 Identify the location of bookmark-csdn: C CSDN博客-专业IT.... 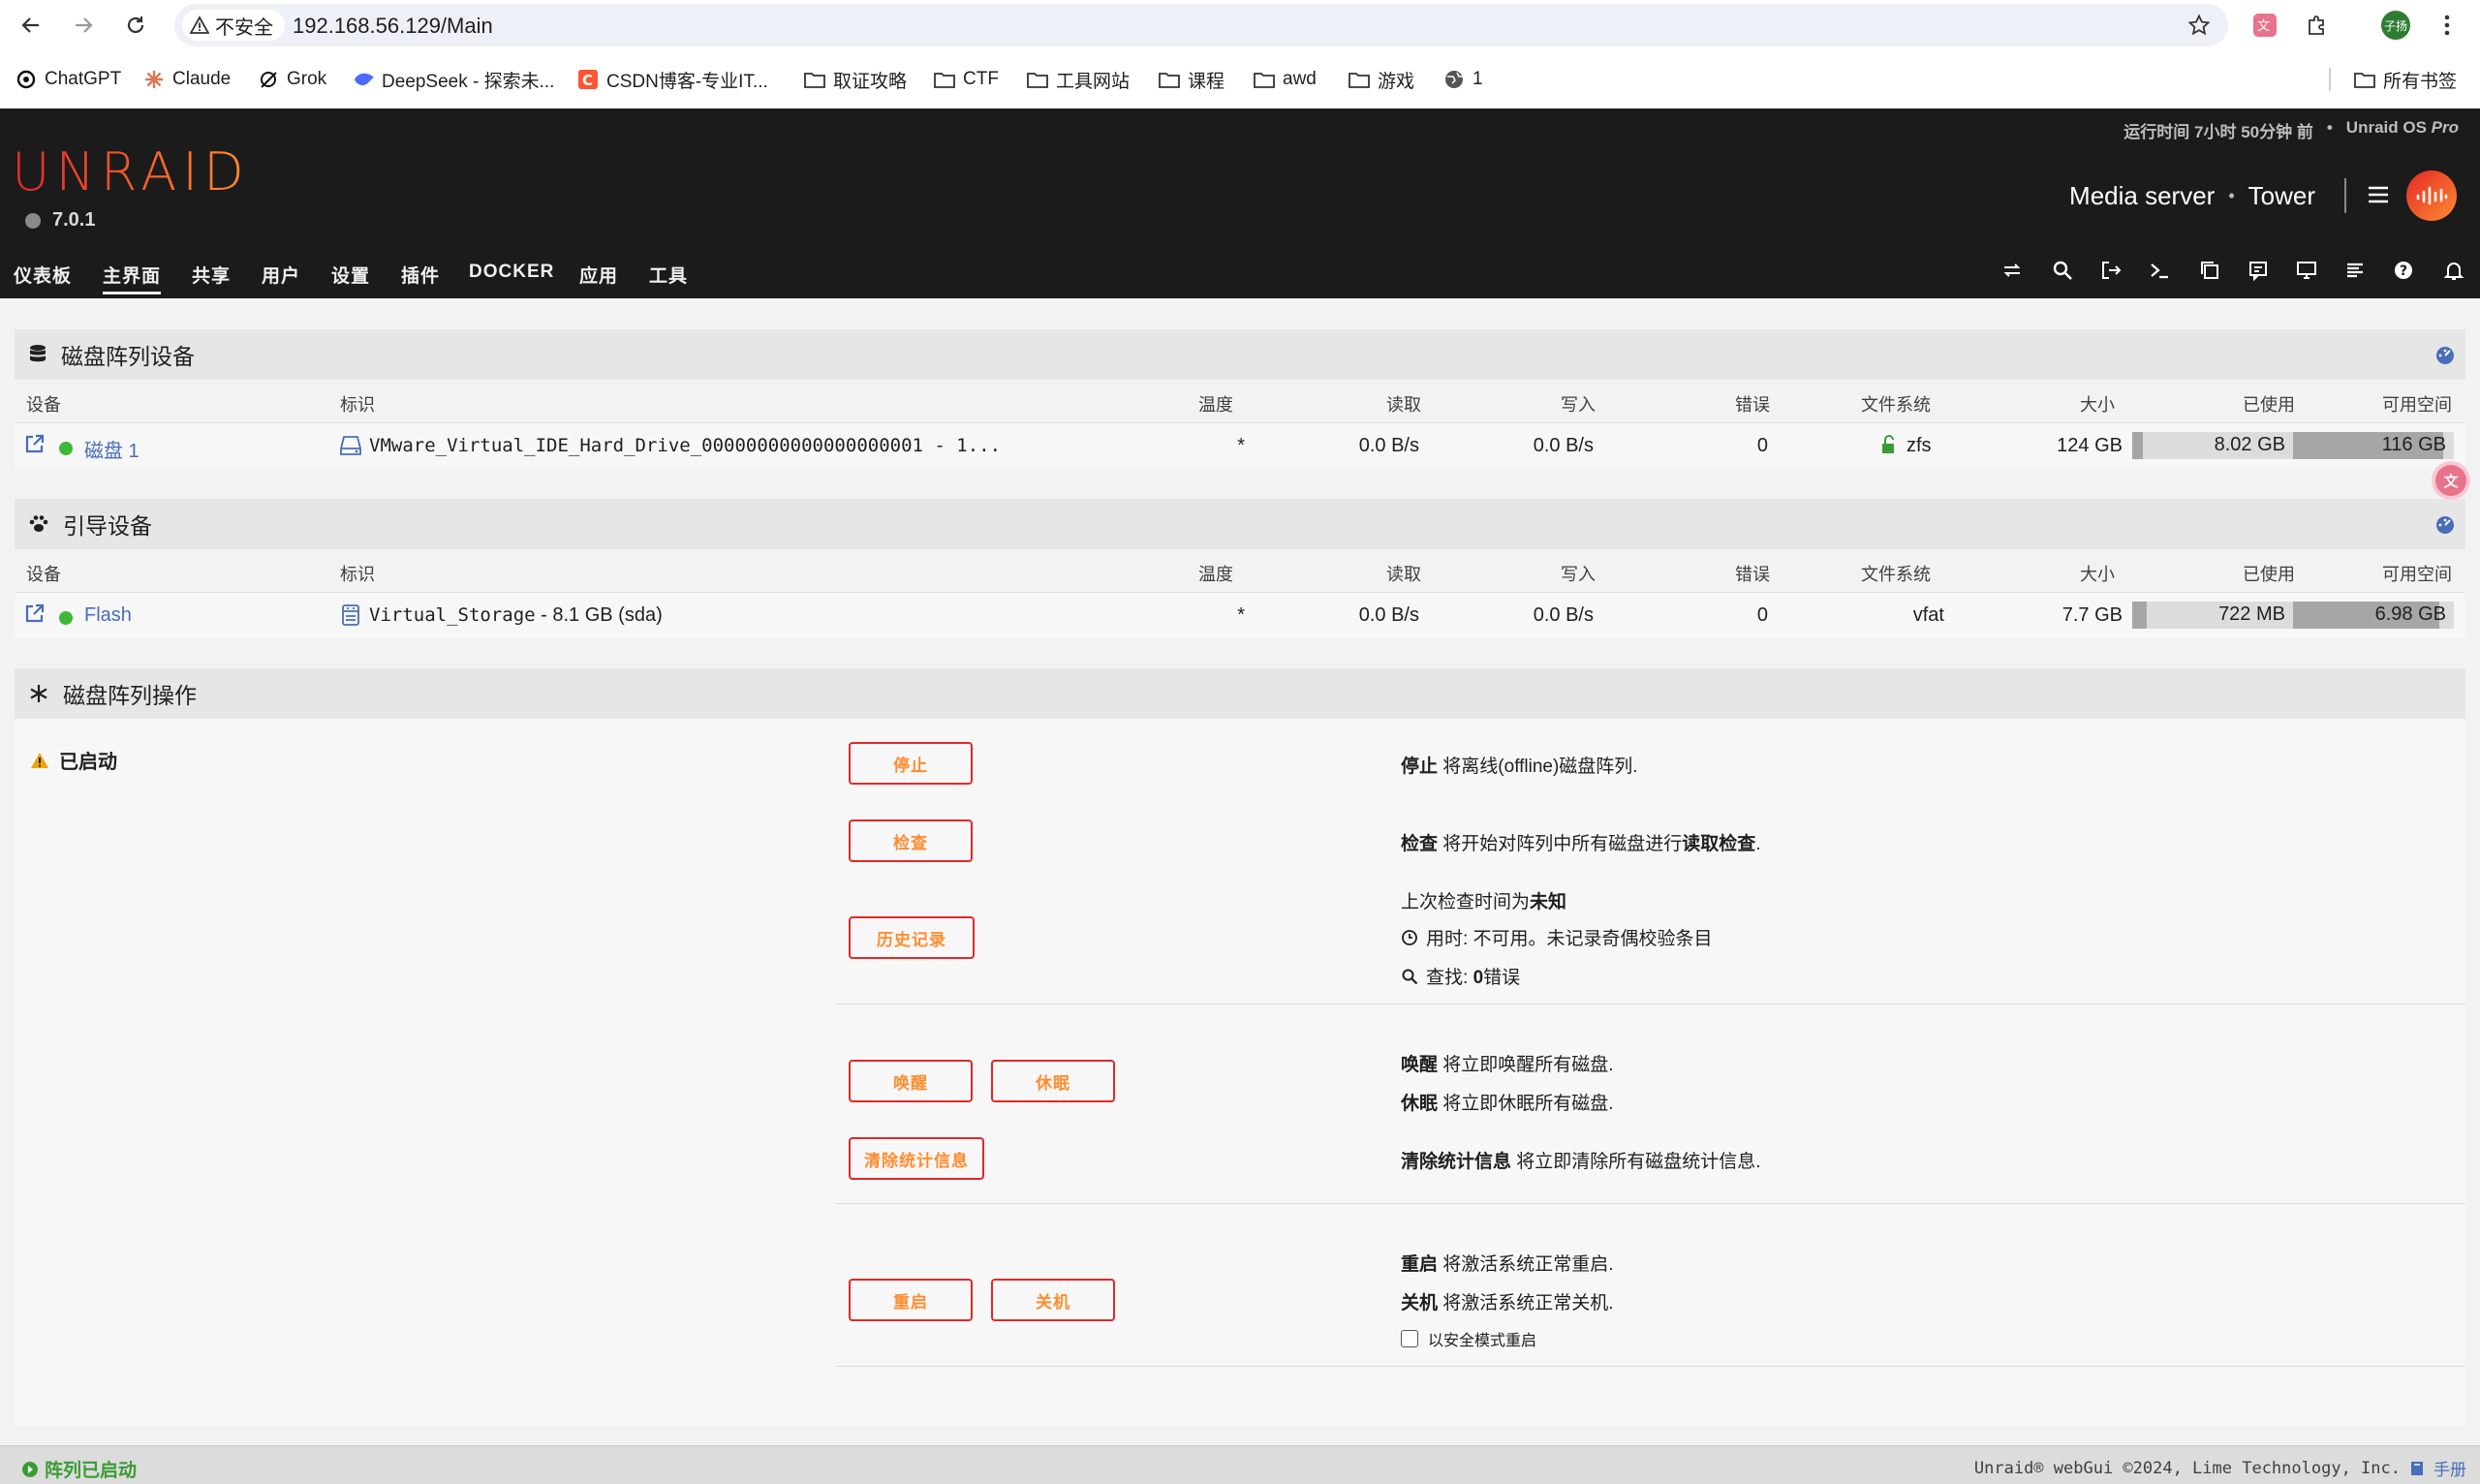
(672, 79).